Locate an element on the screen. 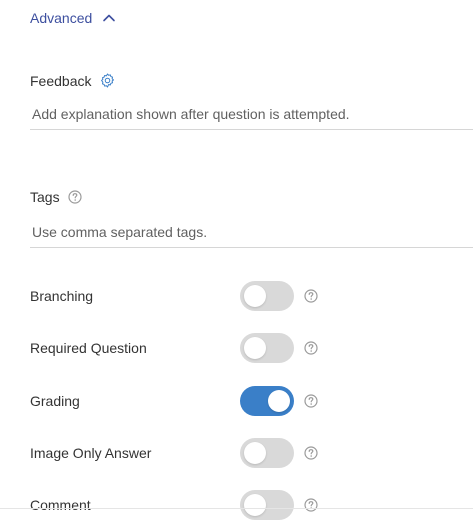 The image size is (473, 521). toggle-row-comment: Comment is located at coordinates (251, 505).